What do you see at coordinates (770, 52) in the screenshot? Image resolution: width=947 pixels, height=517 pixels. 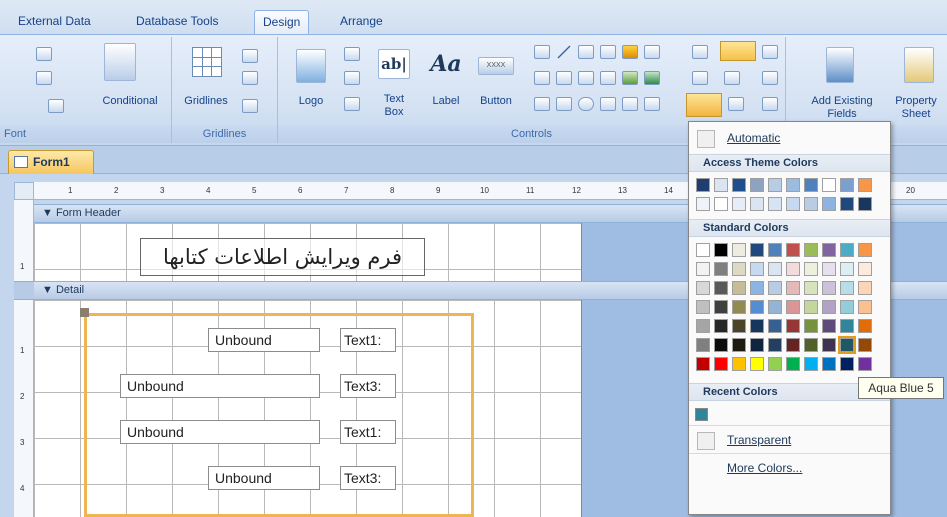 I see `pointer-icon` at bounding box center [770, 52].